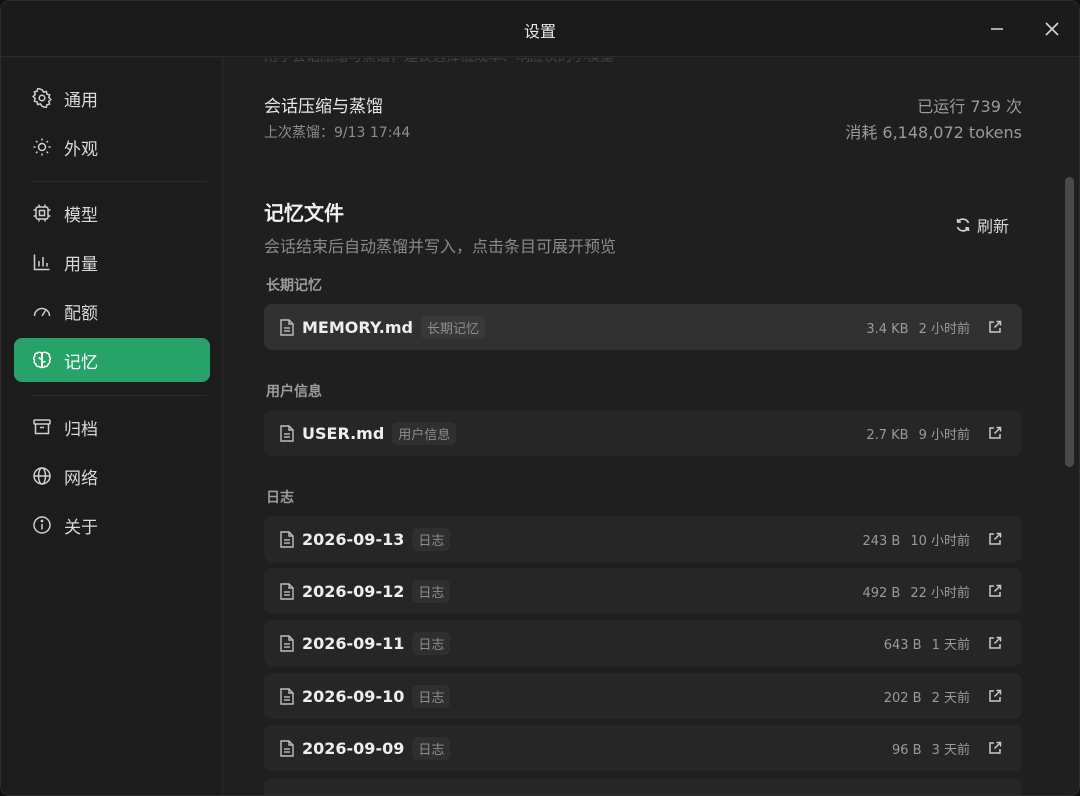 The height and width of the screenshot is (796, 1080). Describe the element at coordinates (112, 147) in the screenshot. I see `sidebar-item-appearance: 外观` at that location.